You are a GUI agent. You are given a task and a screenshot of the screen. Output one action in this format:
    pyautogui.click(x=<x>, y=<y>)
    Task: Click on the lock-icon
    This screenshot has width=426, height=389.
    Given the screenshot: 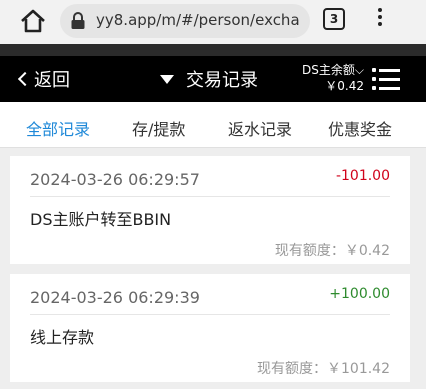 What is the action you would take?
    pyautogui.click(x=78, y=21)
    